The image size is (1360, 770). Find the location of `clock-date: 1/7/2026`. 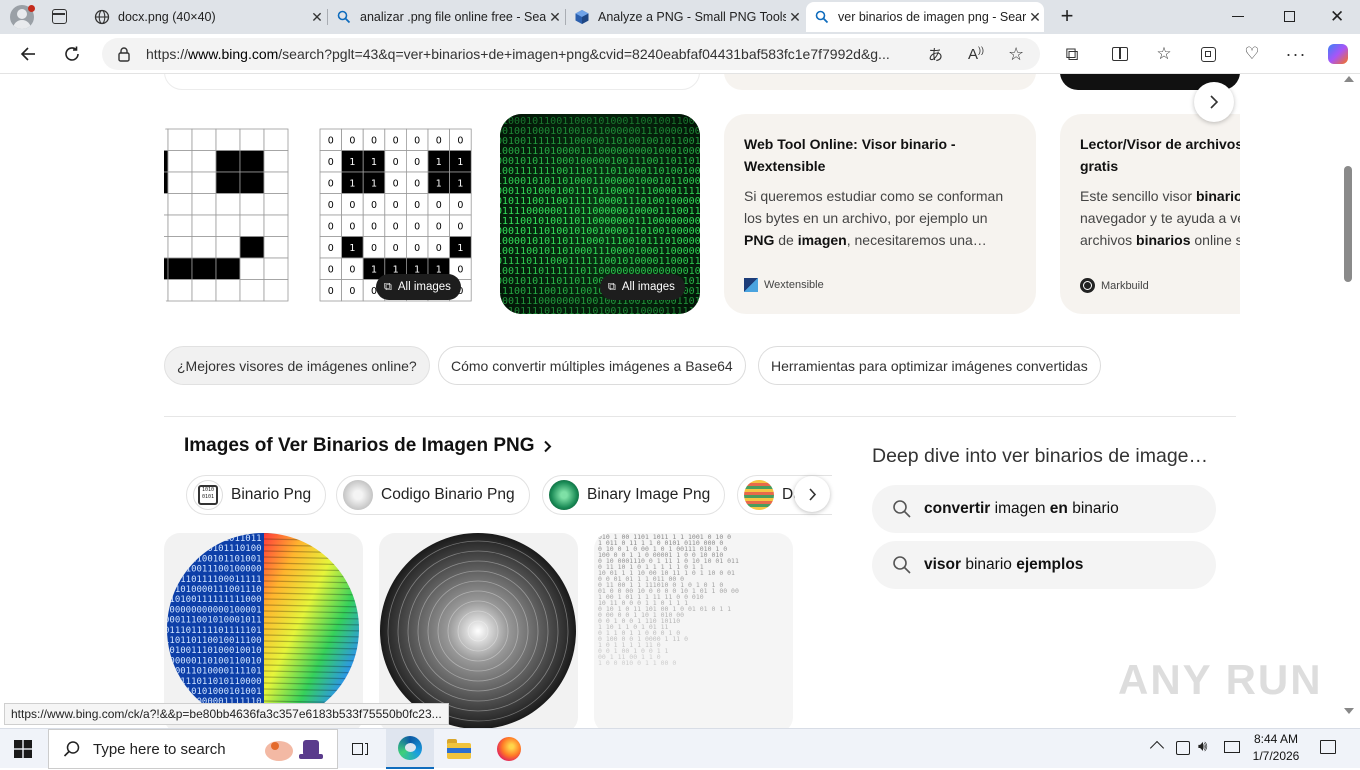

clock-date: 1/7/2026 is located at coordinates (1276, 756).